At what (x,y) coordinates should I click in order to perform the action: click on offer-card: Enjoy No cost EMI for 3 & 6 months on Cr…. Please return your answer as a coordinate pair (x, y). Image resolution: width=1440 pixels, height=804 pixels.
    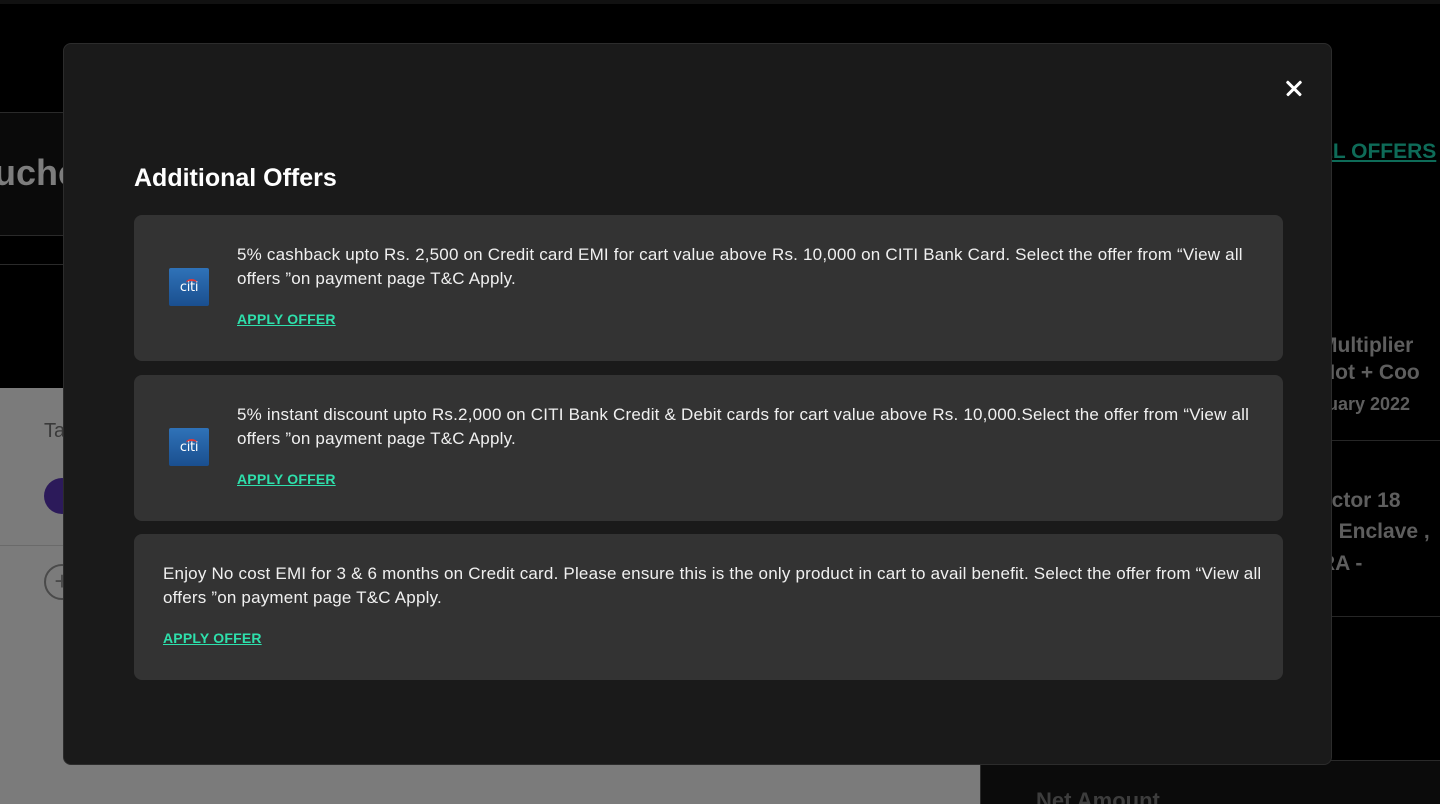
    Looking at the image, I should click on (708, 607).